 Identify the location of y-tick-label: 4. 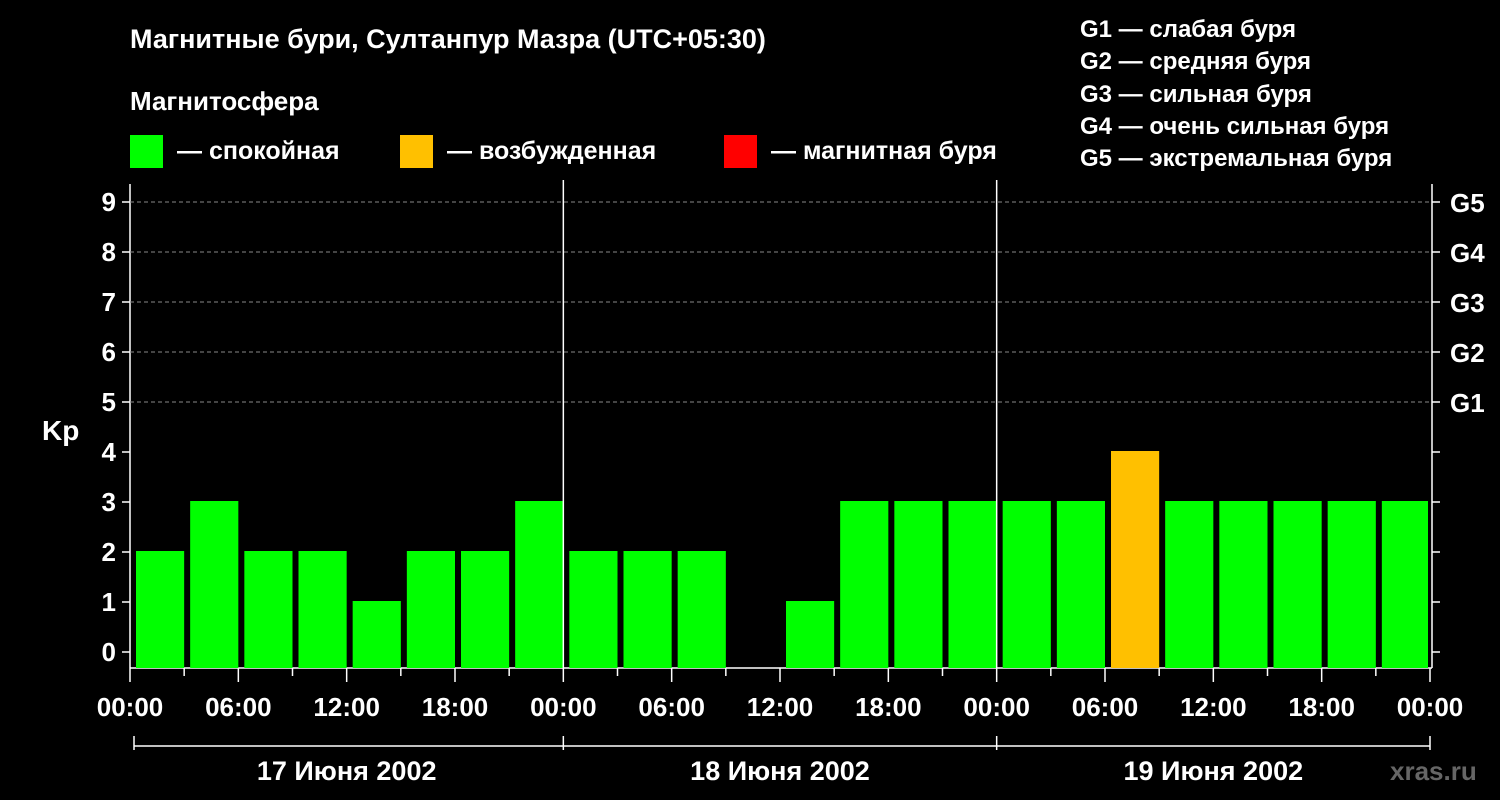
(109, 452).